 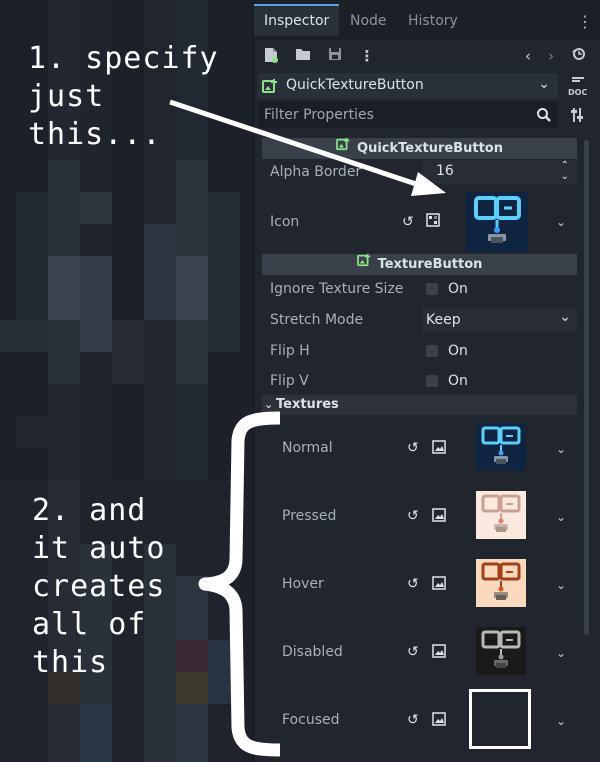 I want to click on icon-texture-preview, so click(x=497, y=222).